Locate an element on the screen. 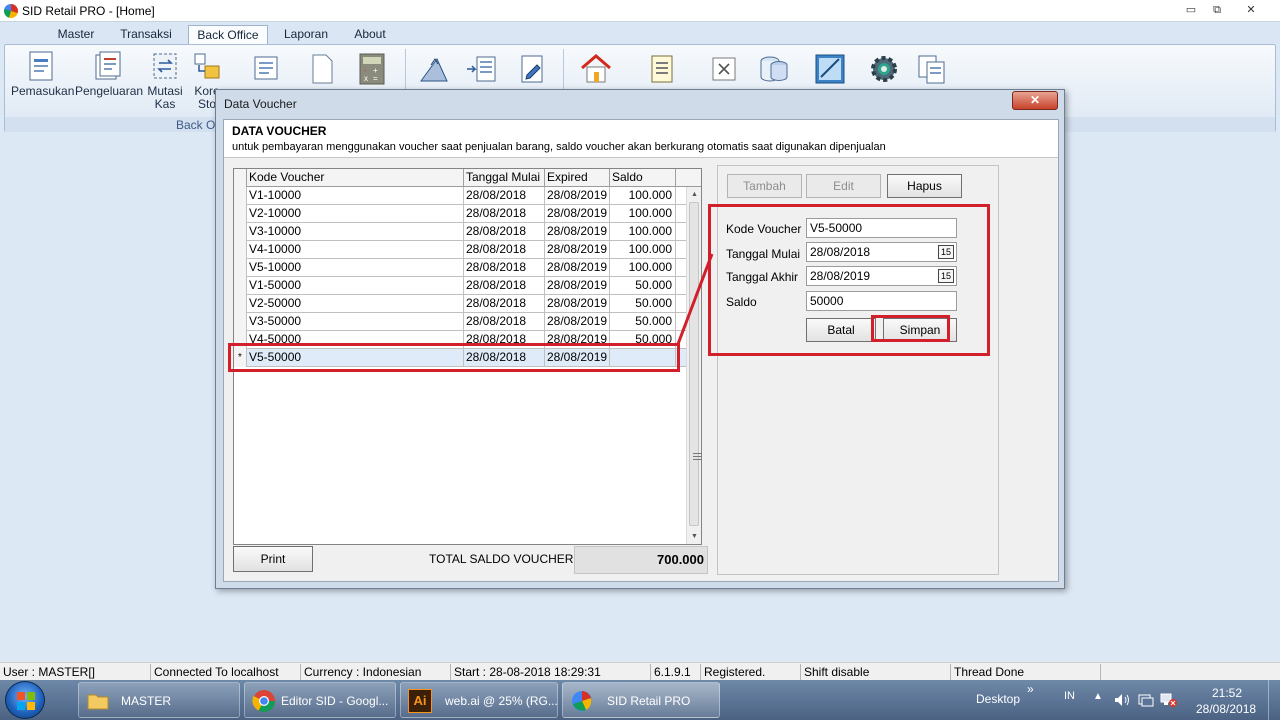 The image size is (1280, 720). network-icon is located at coordinates (1169, 700).